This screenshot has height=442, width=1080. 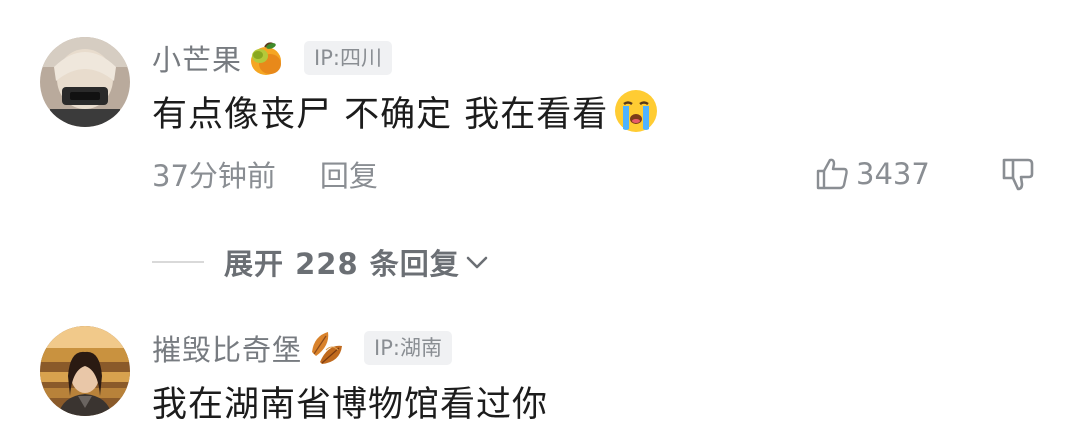 I want to click on chevron-down-icon, so click(x=477, y=262).